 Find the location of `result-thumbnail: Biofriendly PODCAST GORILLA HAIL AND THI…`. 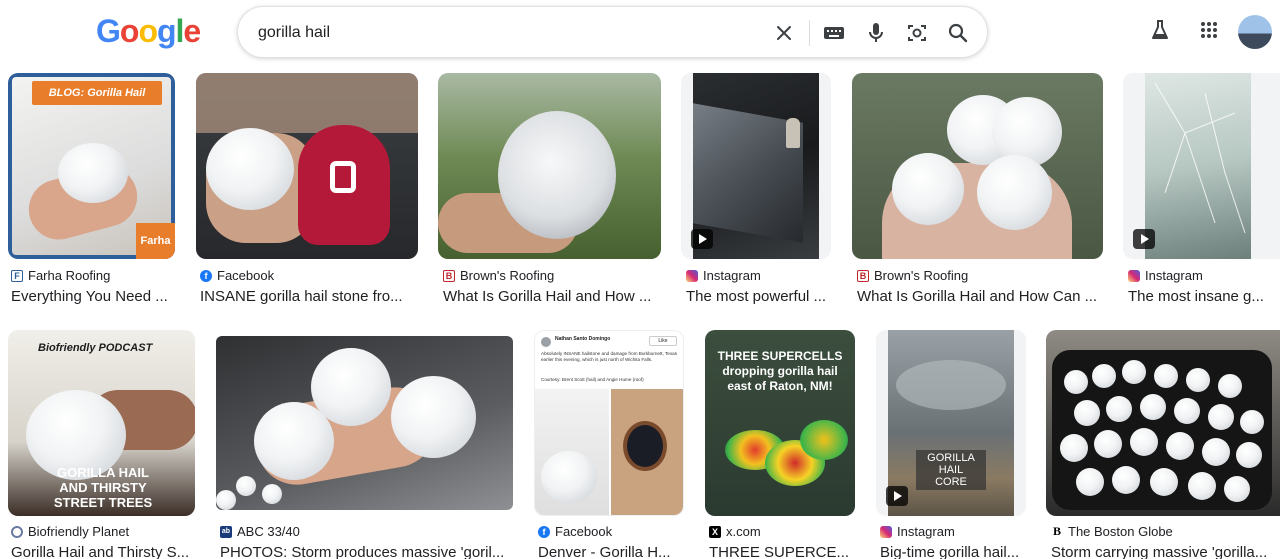

result-thumbnail: Biofriendly PODCAST GORILLA HAIL AND THI… is located at coordinates (101, 423).